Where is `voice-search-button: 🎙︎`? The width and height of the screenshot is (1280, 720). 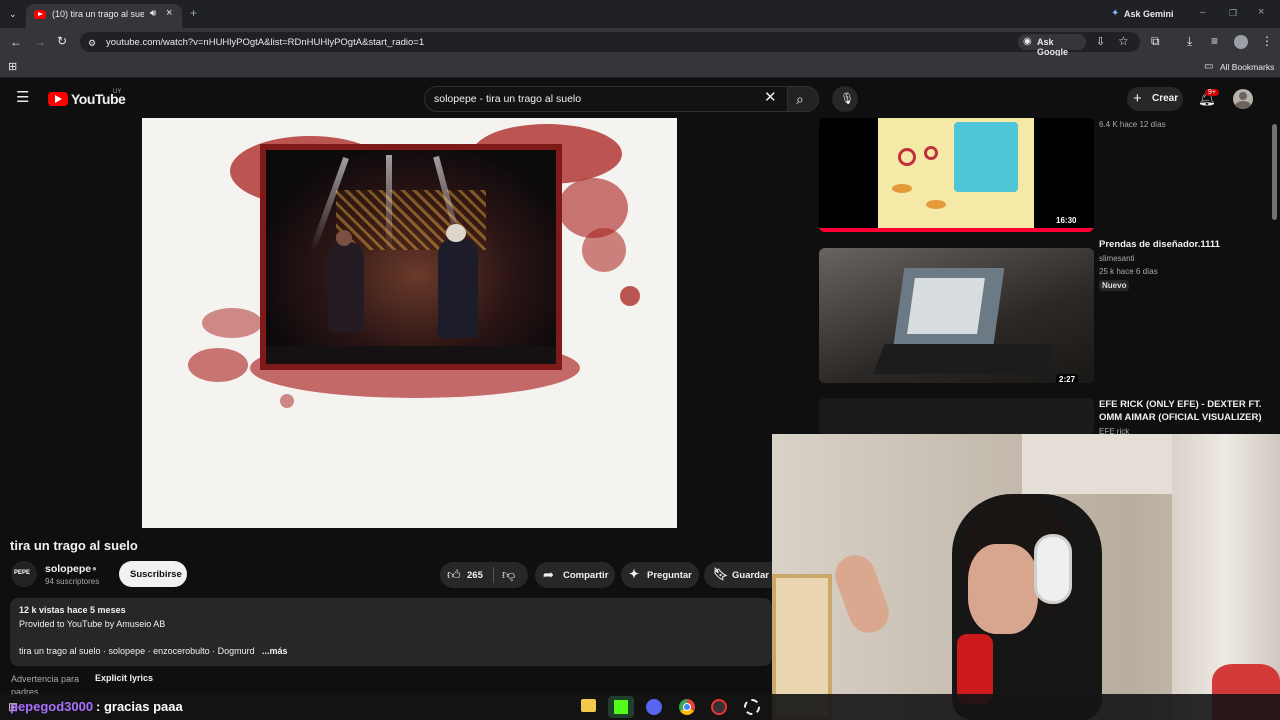
voice-search-button: 🎙︎ is located at coordinates (845, 99).